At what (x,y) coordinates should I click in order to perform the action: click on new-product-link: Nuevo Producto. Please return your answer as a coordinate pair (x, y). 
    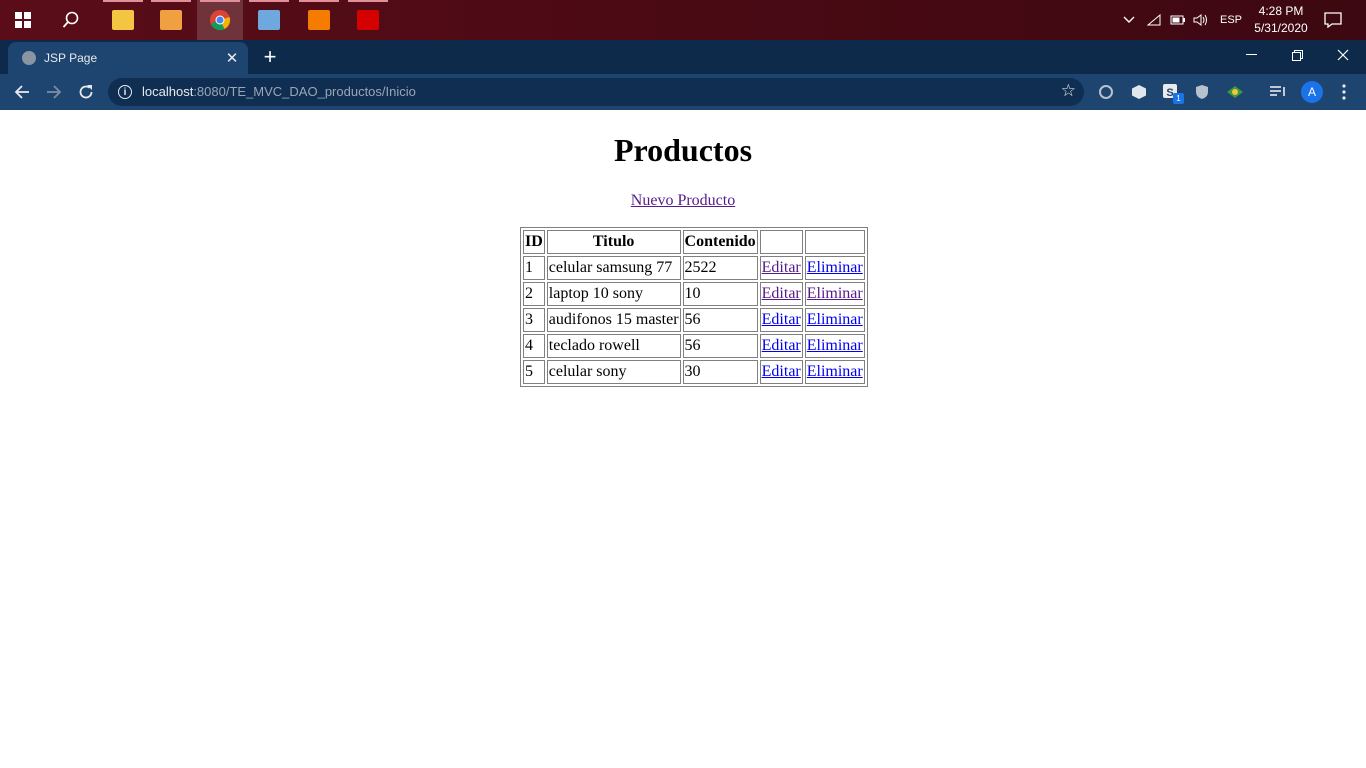
    Looking at the image, I should click on (683, 200).